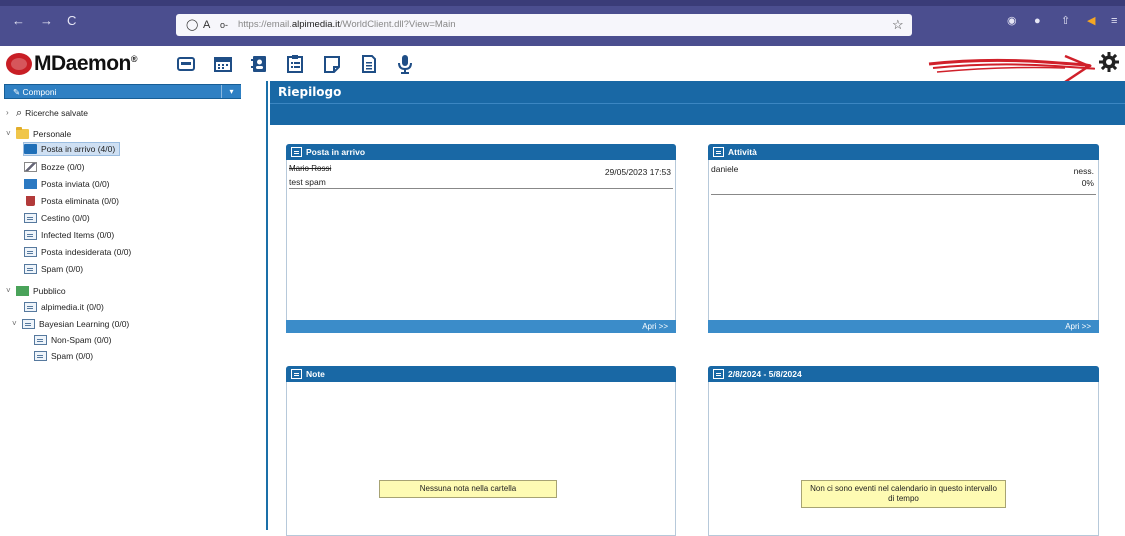 Image resolution: width=1125 pixels, height=536 pixels. Describe the element at coordinates (655, 326) in the screenshot. I see `open-inbox-link: Apri >>` at that location.